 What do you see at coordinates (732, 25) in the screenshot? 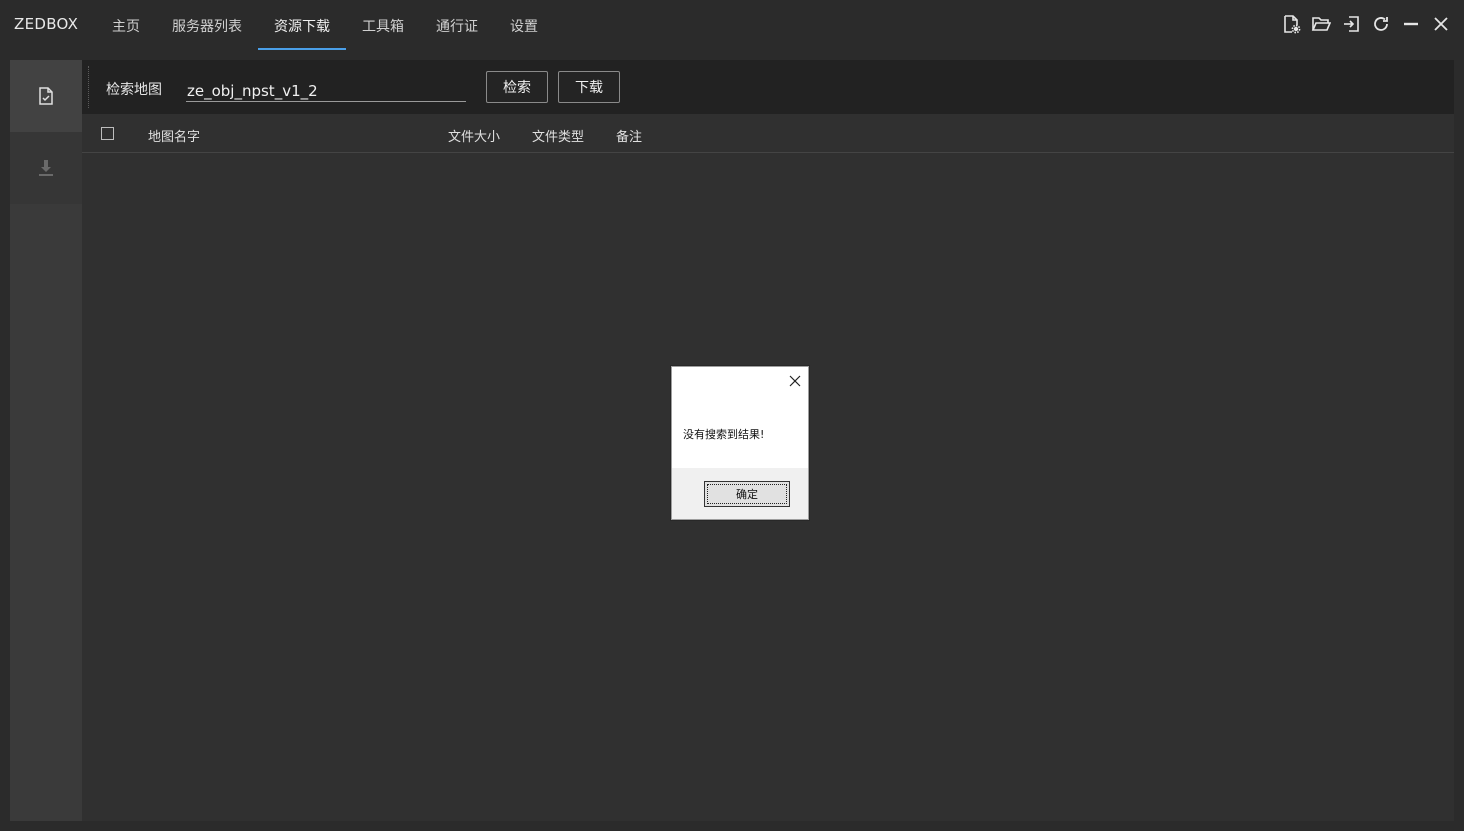
I see `title-bar: ZEDBOX 主页 服务器列表 资源下载 工具箱 通行证 设置` at bounding box center [732, 25].